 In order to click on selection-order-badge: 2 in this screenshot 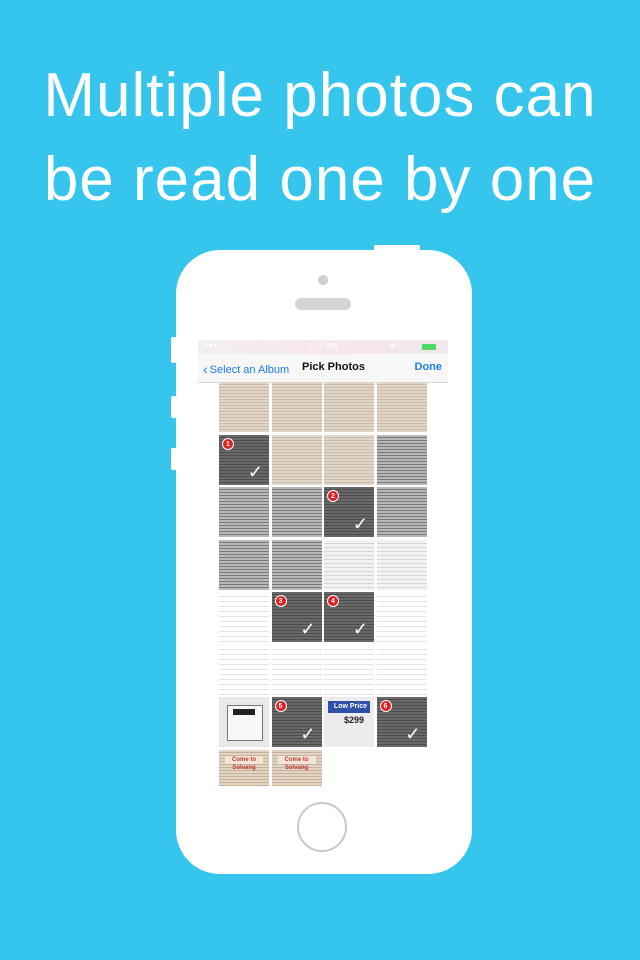, I will do `click(333, 496)`.